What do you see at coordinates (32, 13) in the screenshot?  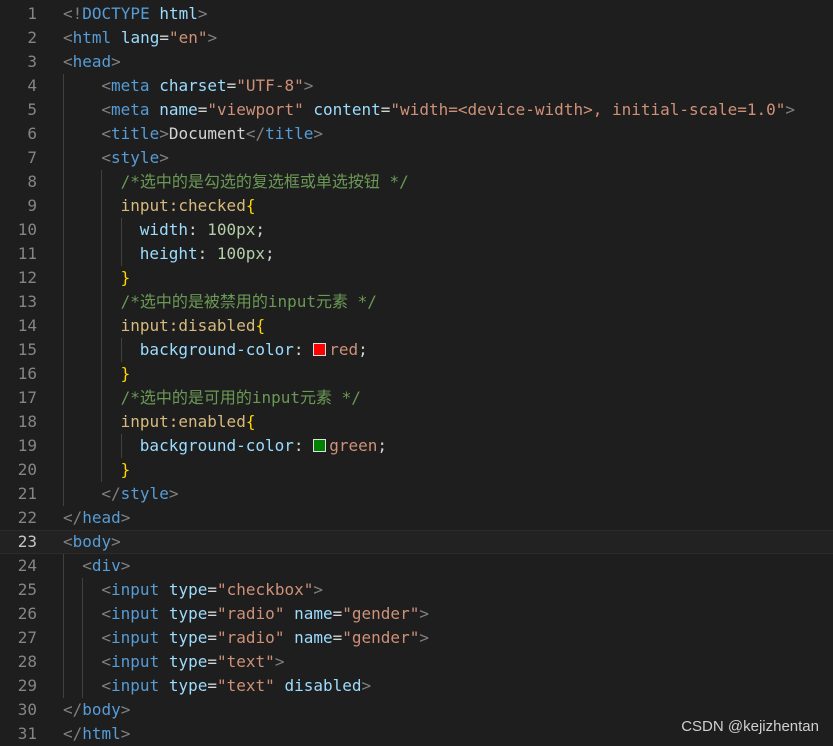 I see `line-number: 1` at bounding box center [32, 13].